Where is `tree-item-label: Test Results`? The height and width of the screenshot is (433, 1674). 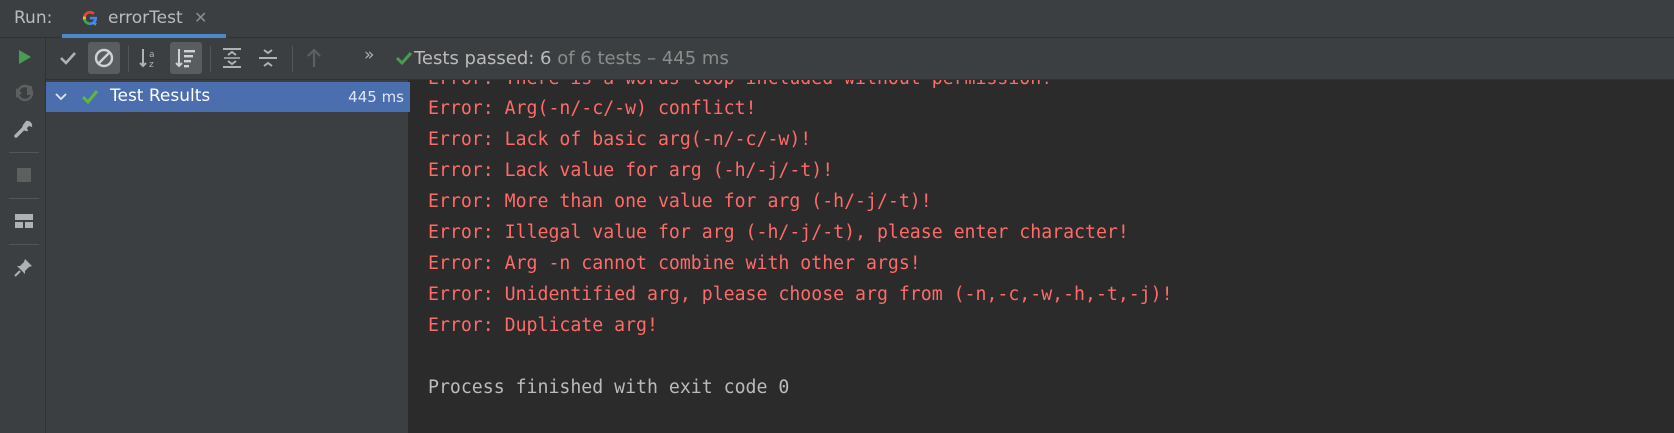
tree-item-label: Test Results is located at coordinates (160, 96).